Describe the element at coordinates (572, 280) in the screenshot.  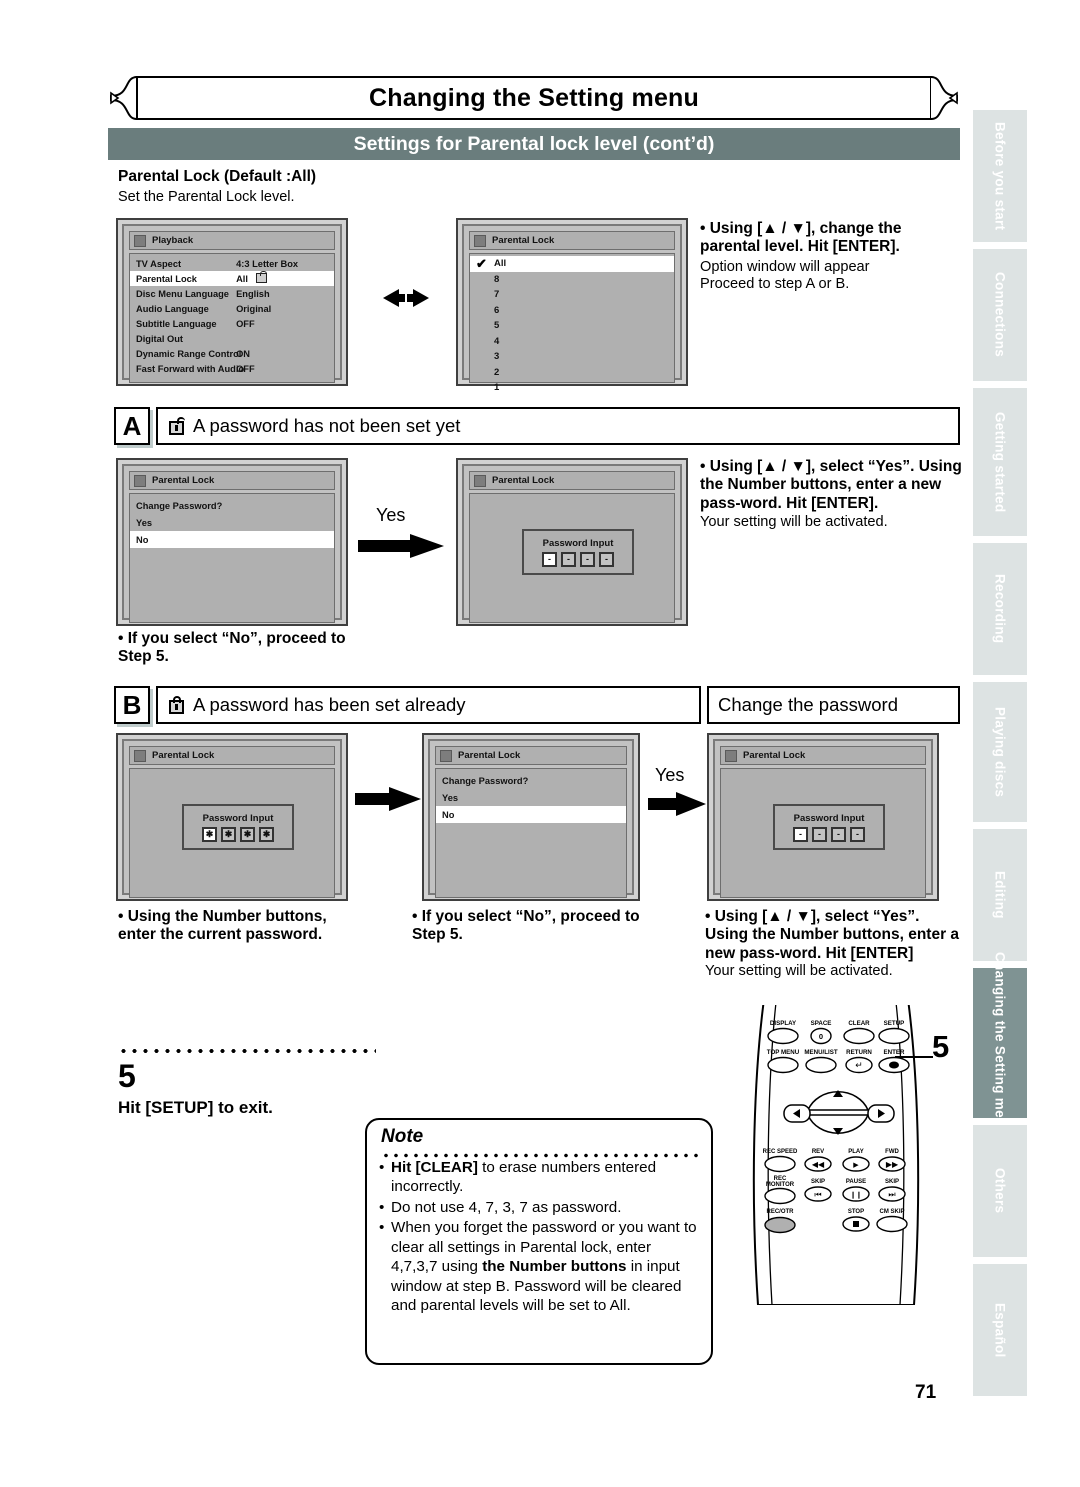
I see `list-item: 8` at that location.